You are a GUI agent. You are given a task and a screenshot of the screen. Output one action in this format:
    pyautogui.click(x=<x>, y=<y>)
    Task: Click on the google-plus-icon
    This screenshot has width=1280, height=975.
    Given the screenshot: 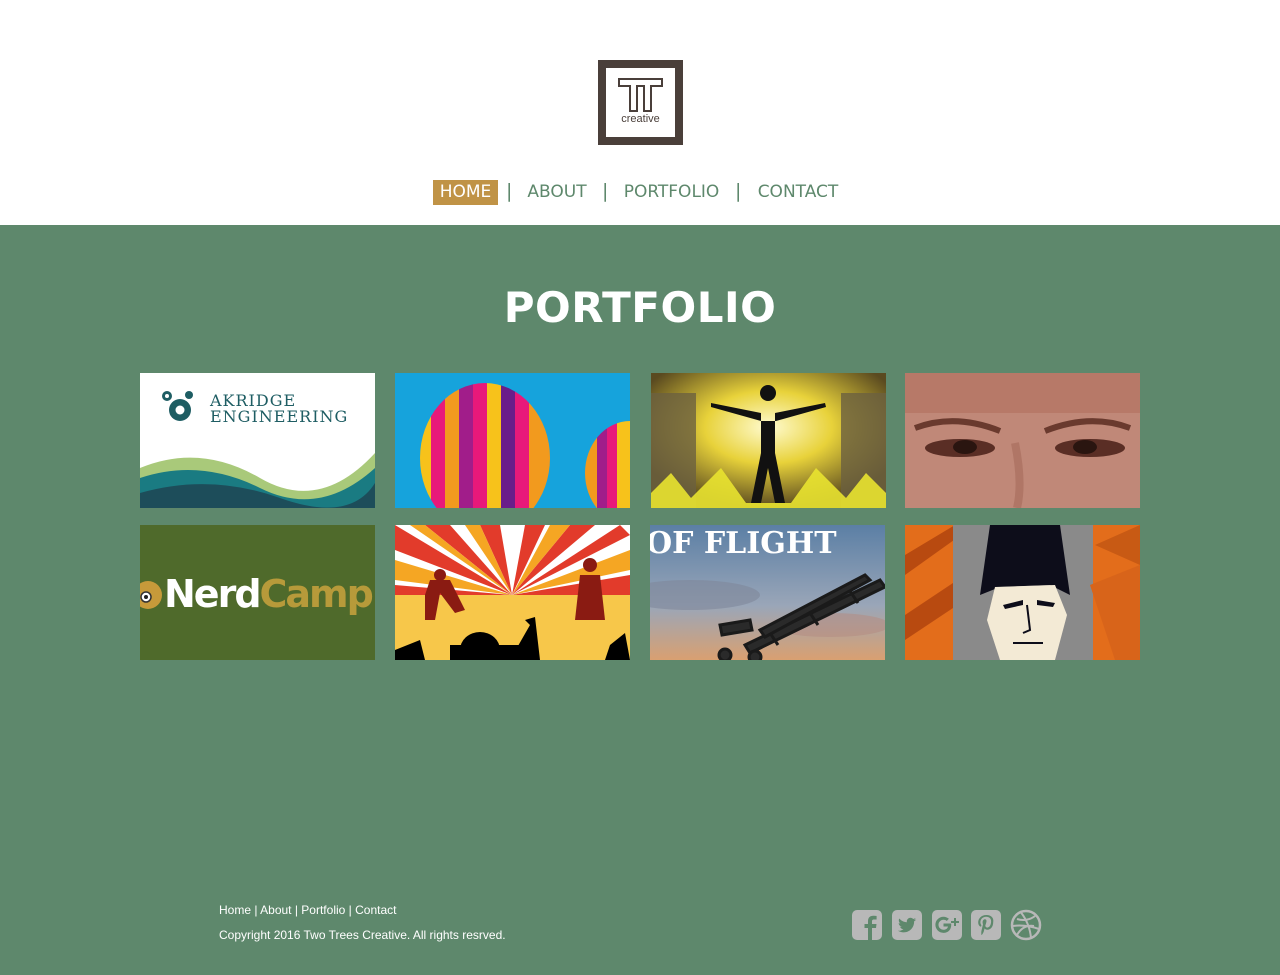 What is the action you would take?
    pyautogui.click(x=947, y=925)
    